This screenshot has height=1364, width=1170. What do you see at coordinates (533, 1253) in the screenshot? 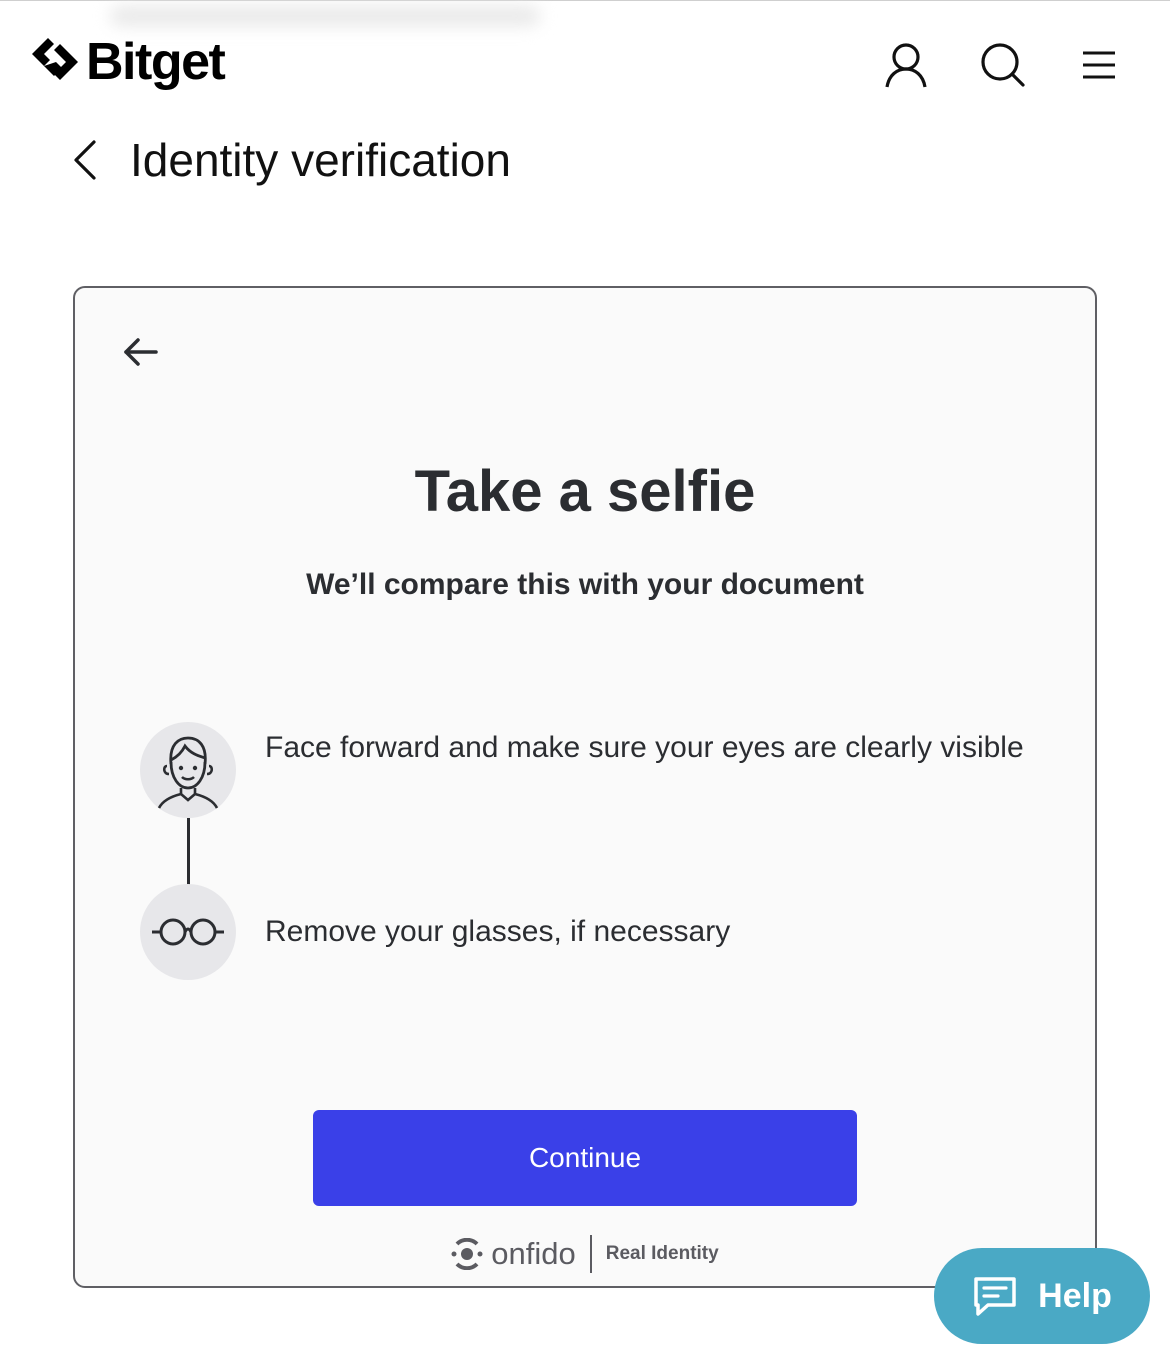
I see `onfido-brand-name: onfido` at bounding box center [533, 1253].